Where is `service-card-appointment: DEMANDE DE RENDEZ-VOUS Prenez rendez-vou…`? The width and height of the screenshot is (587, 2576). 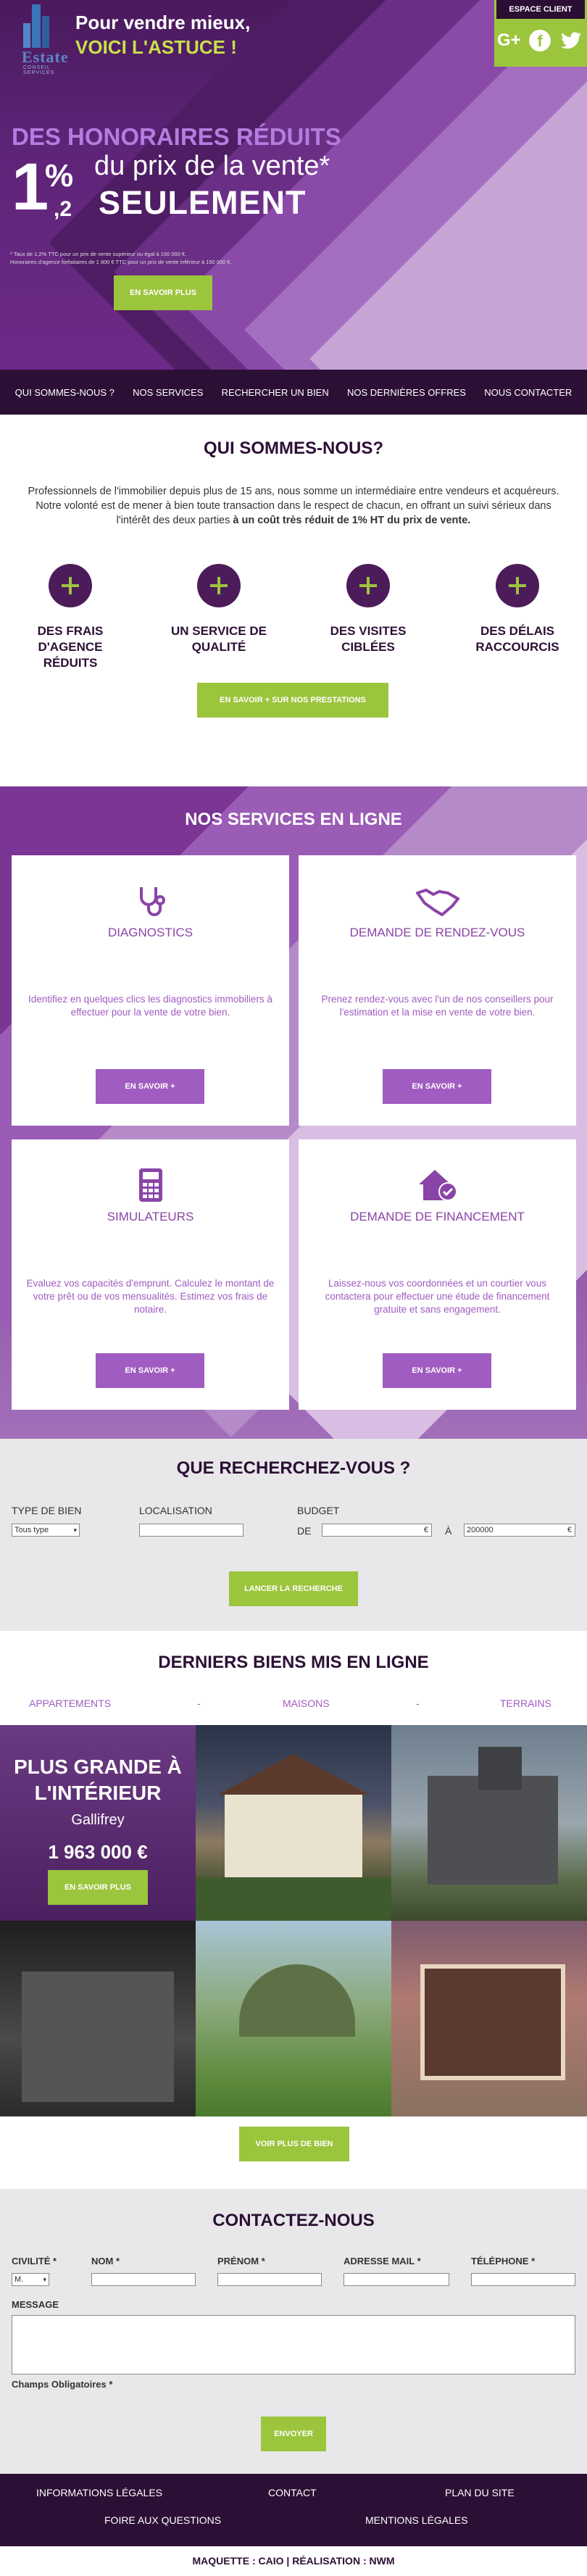
service-card-appointment: DEMANDE DE RENDEZ-VOUS Prenez rendez-vou… is located at coordinates (437, 990).